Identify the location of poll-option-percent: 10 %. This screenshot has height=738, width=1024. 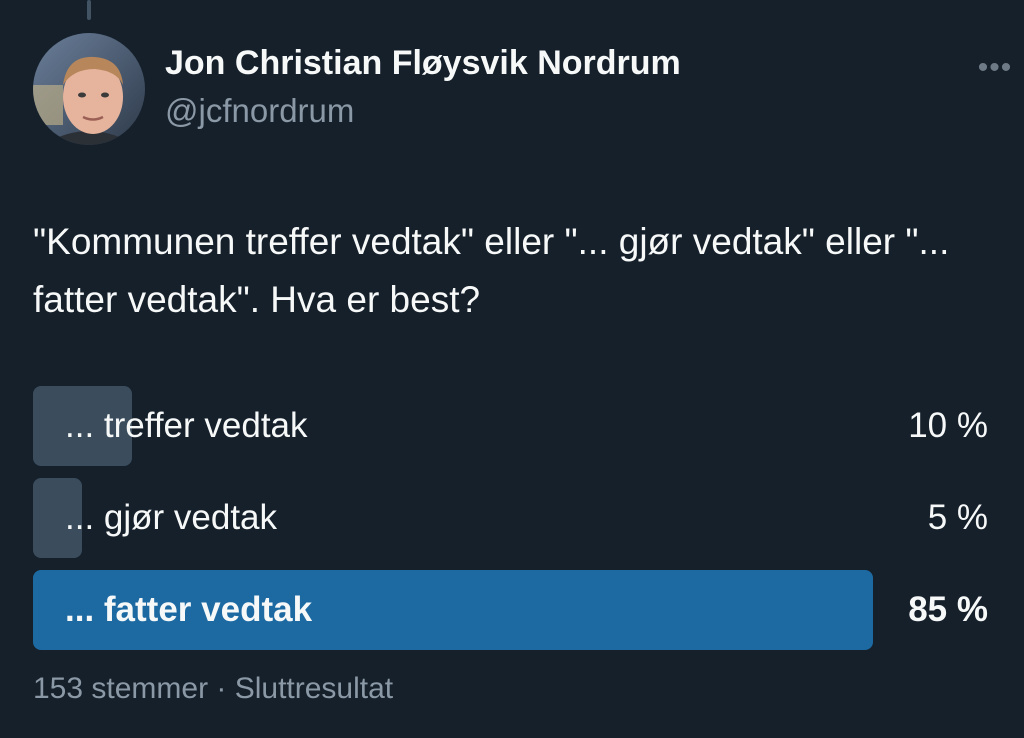
(948, 425).